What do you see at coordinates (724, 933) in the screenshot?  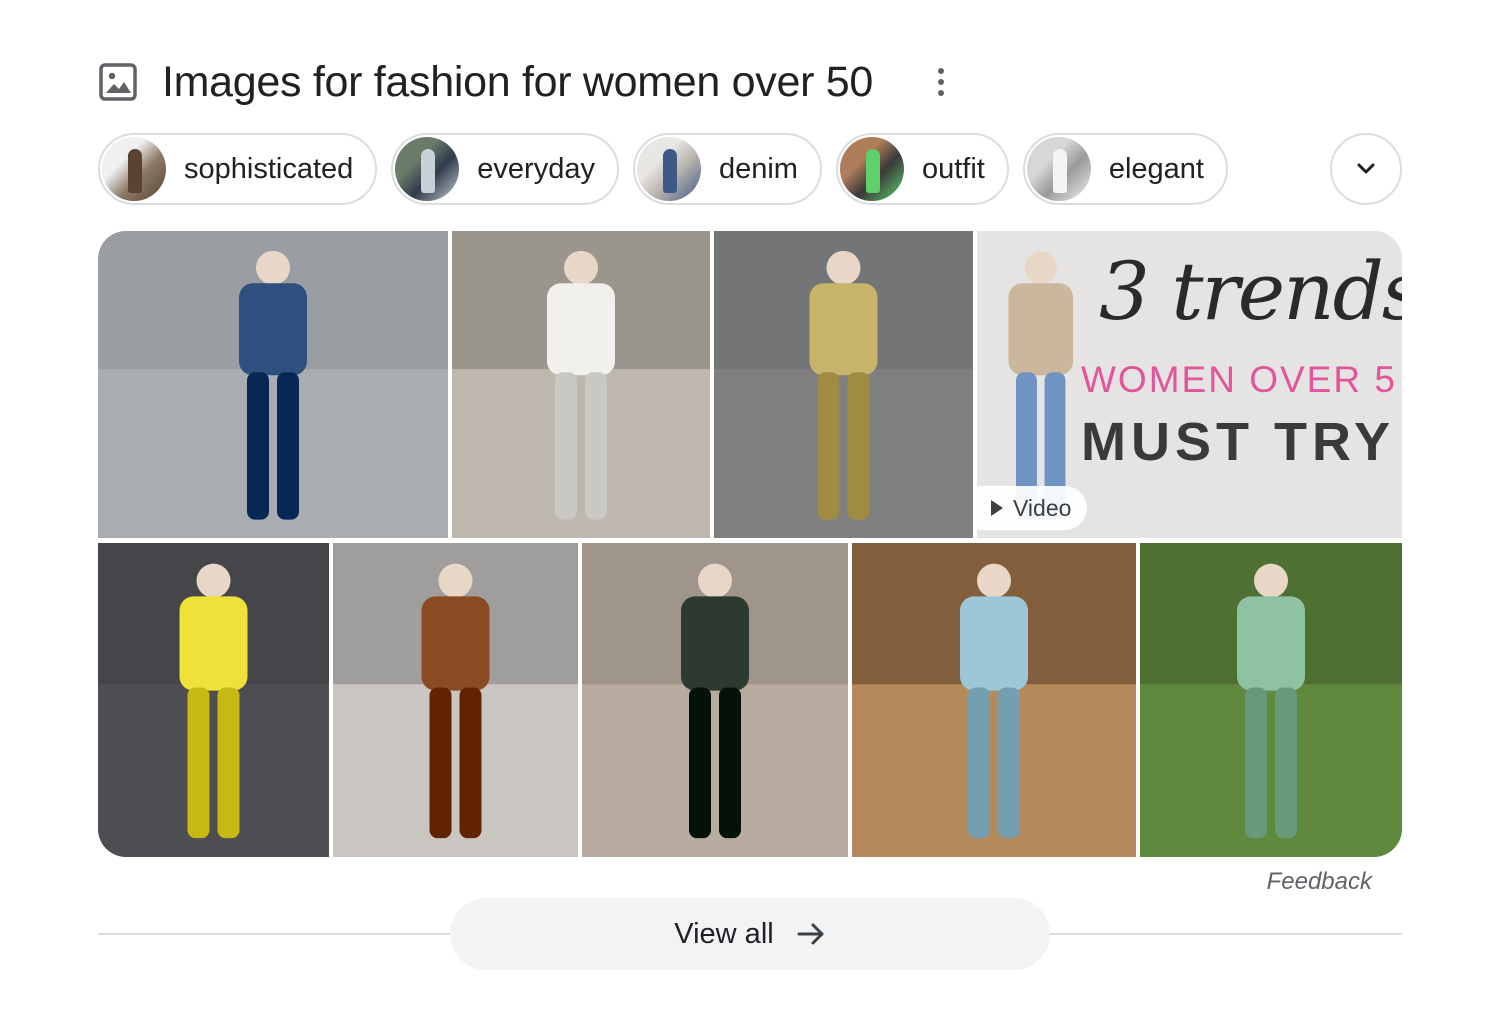 I see `view-all-label: View all` at bounding box center [724, 933].